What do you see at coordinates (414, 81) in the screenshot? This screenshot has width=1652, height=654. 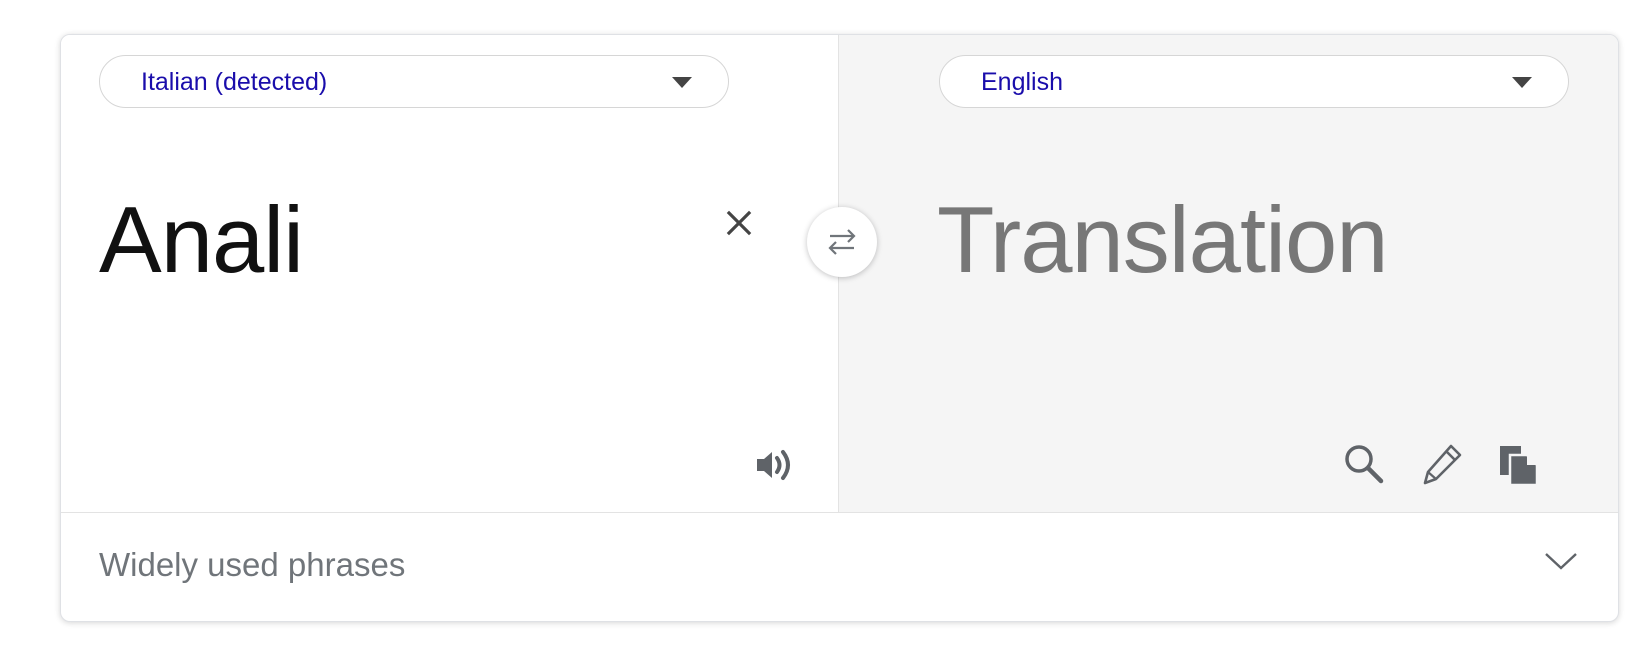 I see `source-language-select: Italian (detected)` at bounding box center [414, 81].